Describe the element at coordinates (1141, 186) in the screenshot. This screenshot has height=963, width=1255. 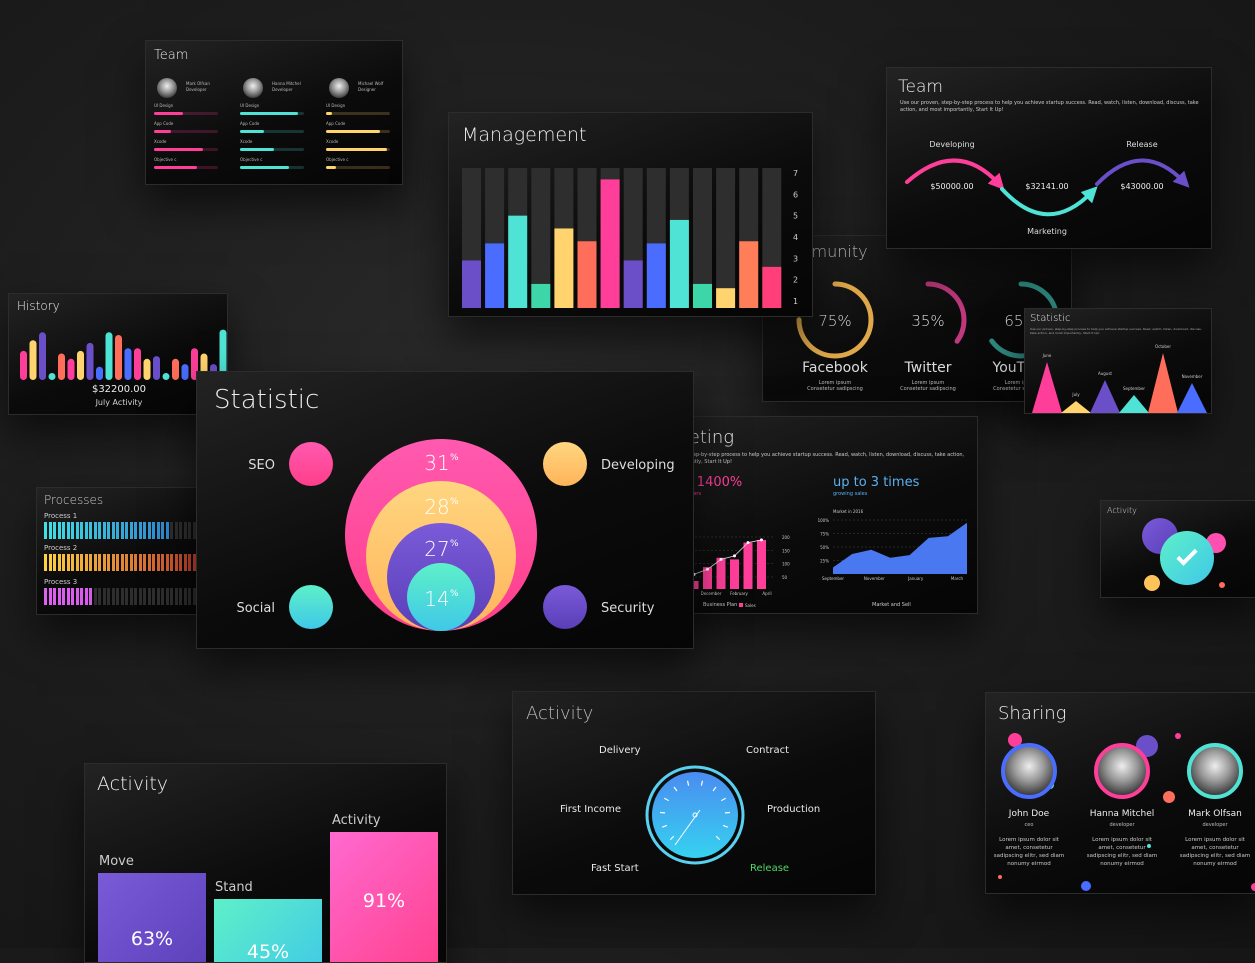
I see `step-amount: $43000.00` at that location.